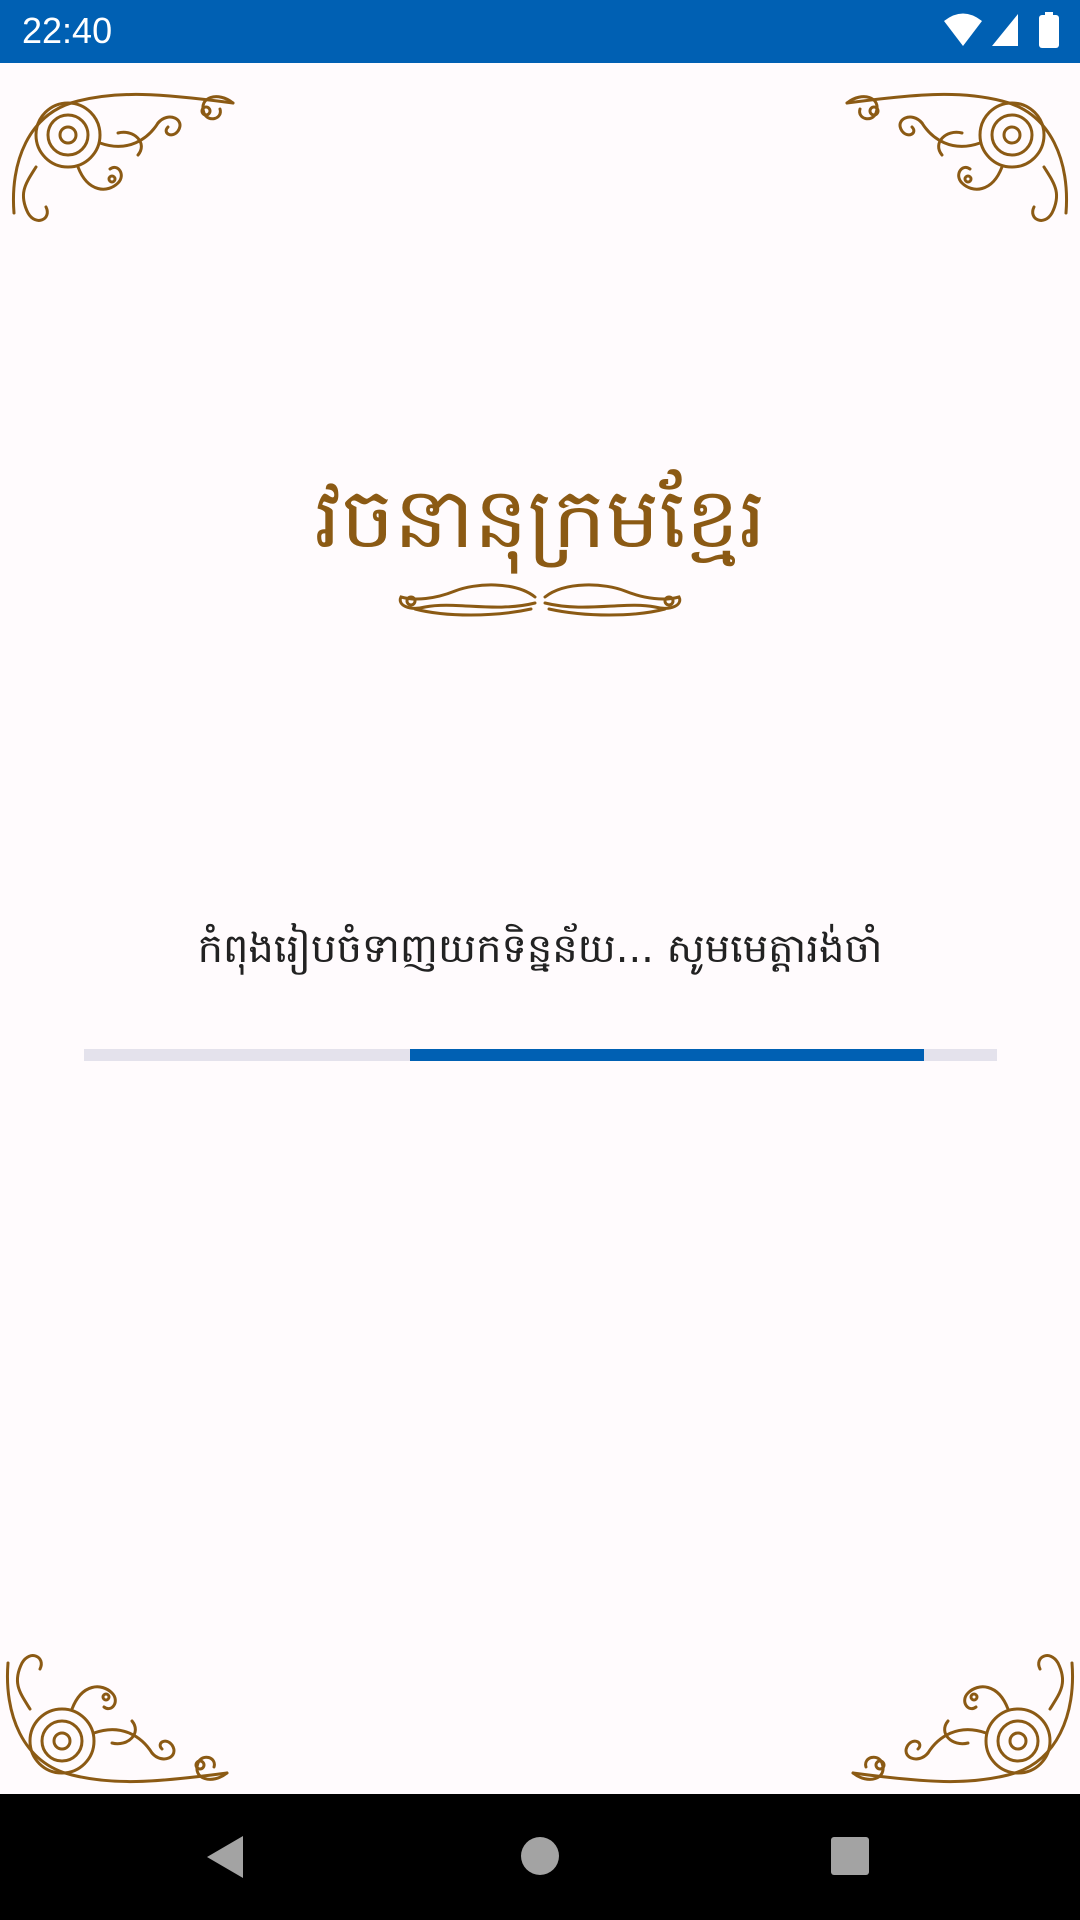 The width and height of the screenshot is (1080, 1920). What do you see at coordinates (225, 1857) in the screenshot?
I see `back-icon` at bounding box center [225, 1857].